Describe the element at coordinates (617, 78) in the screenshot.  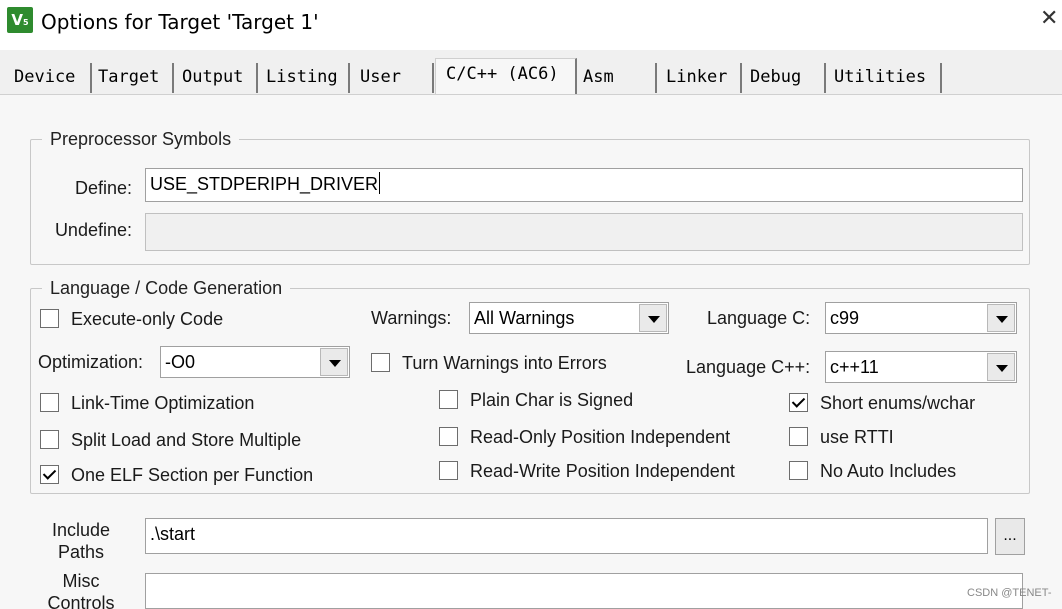
I see `tab-asm: Asm` at that location.